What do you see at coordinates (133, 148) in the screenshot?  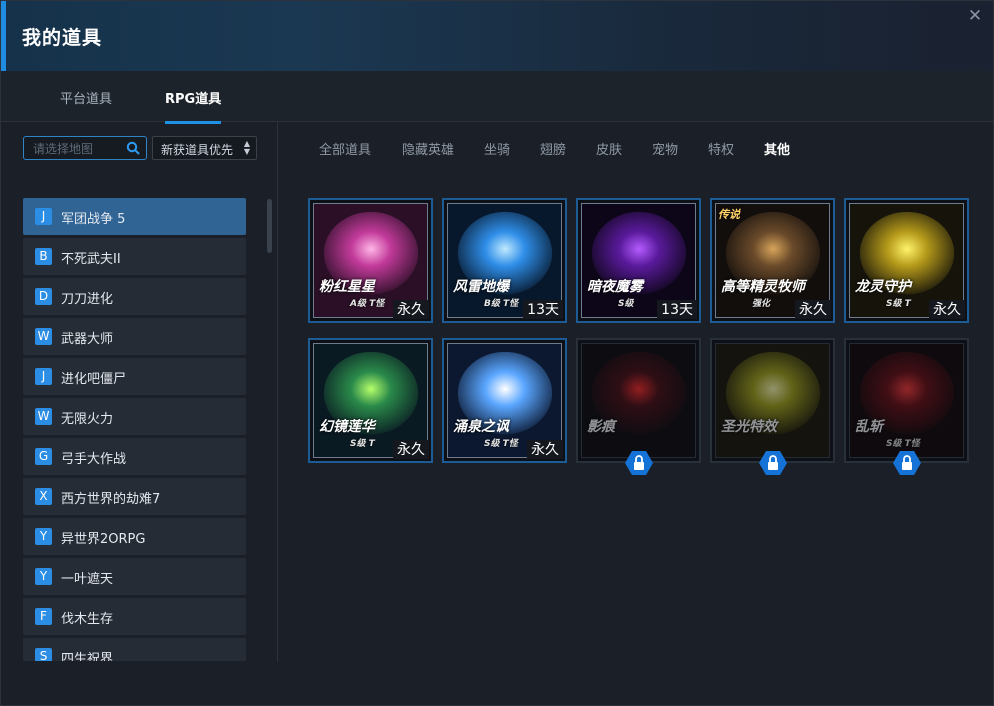 I see `search-icon` at bounding box center [133, 148].